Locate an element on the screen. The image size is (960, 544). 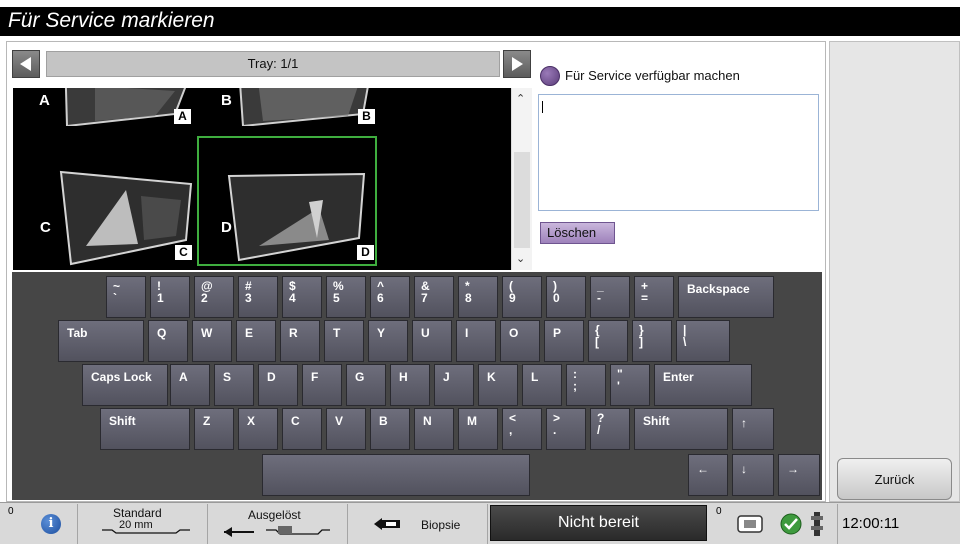
release-arrow-icon is located at coordinates (277, 531).